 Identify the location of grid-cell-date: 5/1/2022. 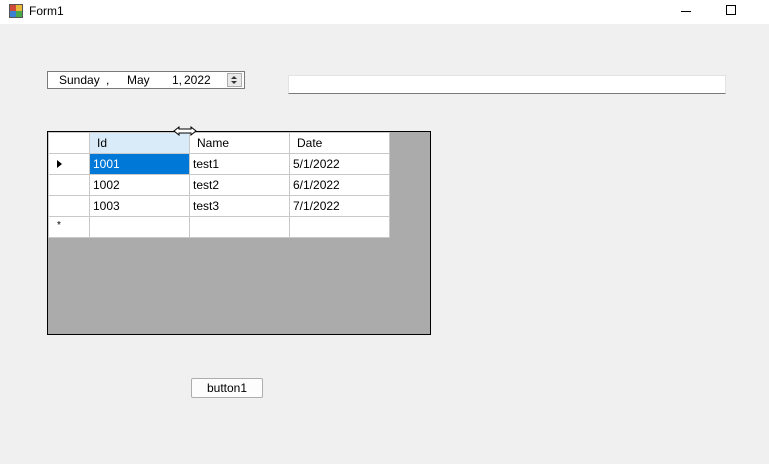
(339, 164).